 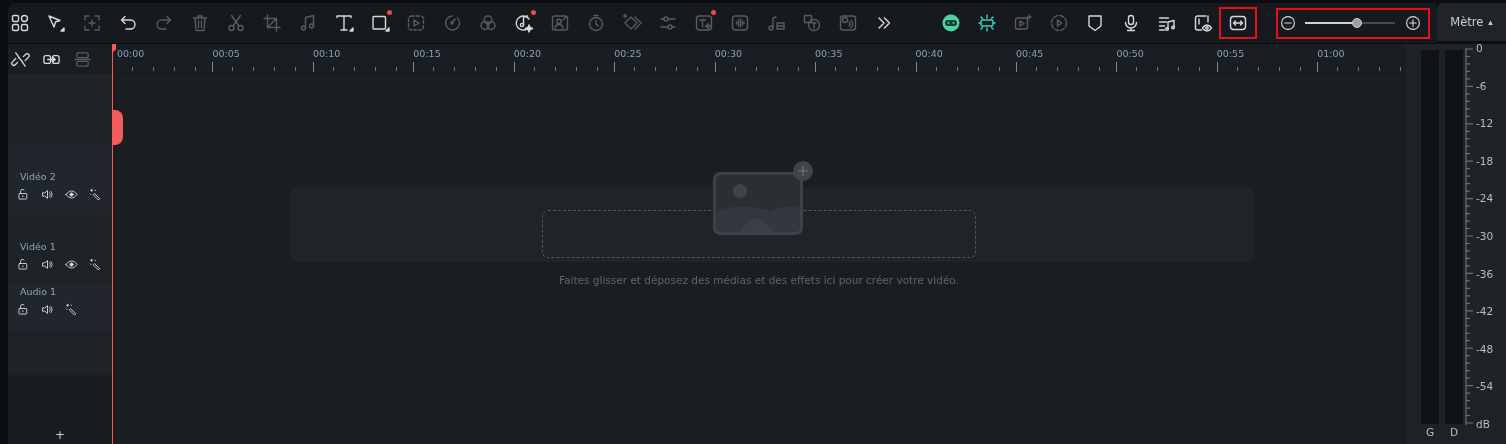 I want to click on meter-label: -42, so click(x=1485, y=311).